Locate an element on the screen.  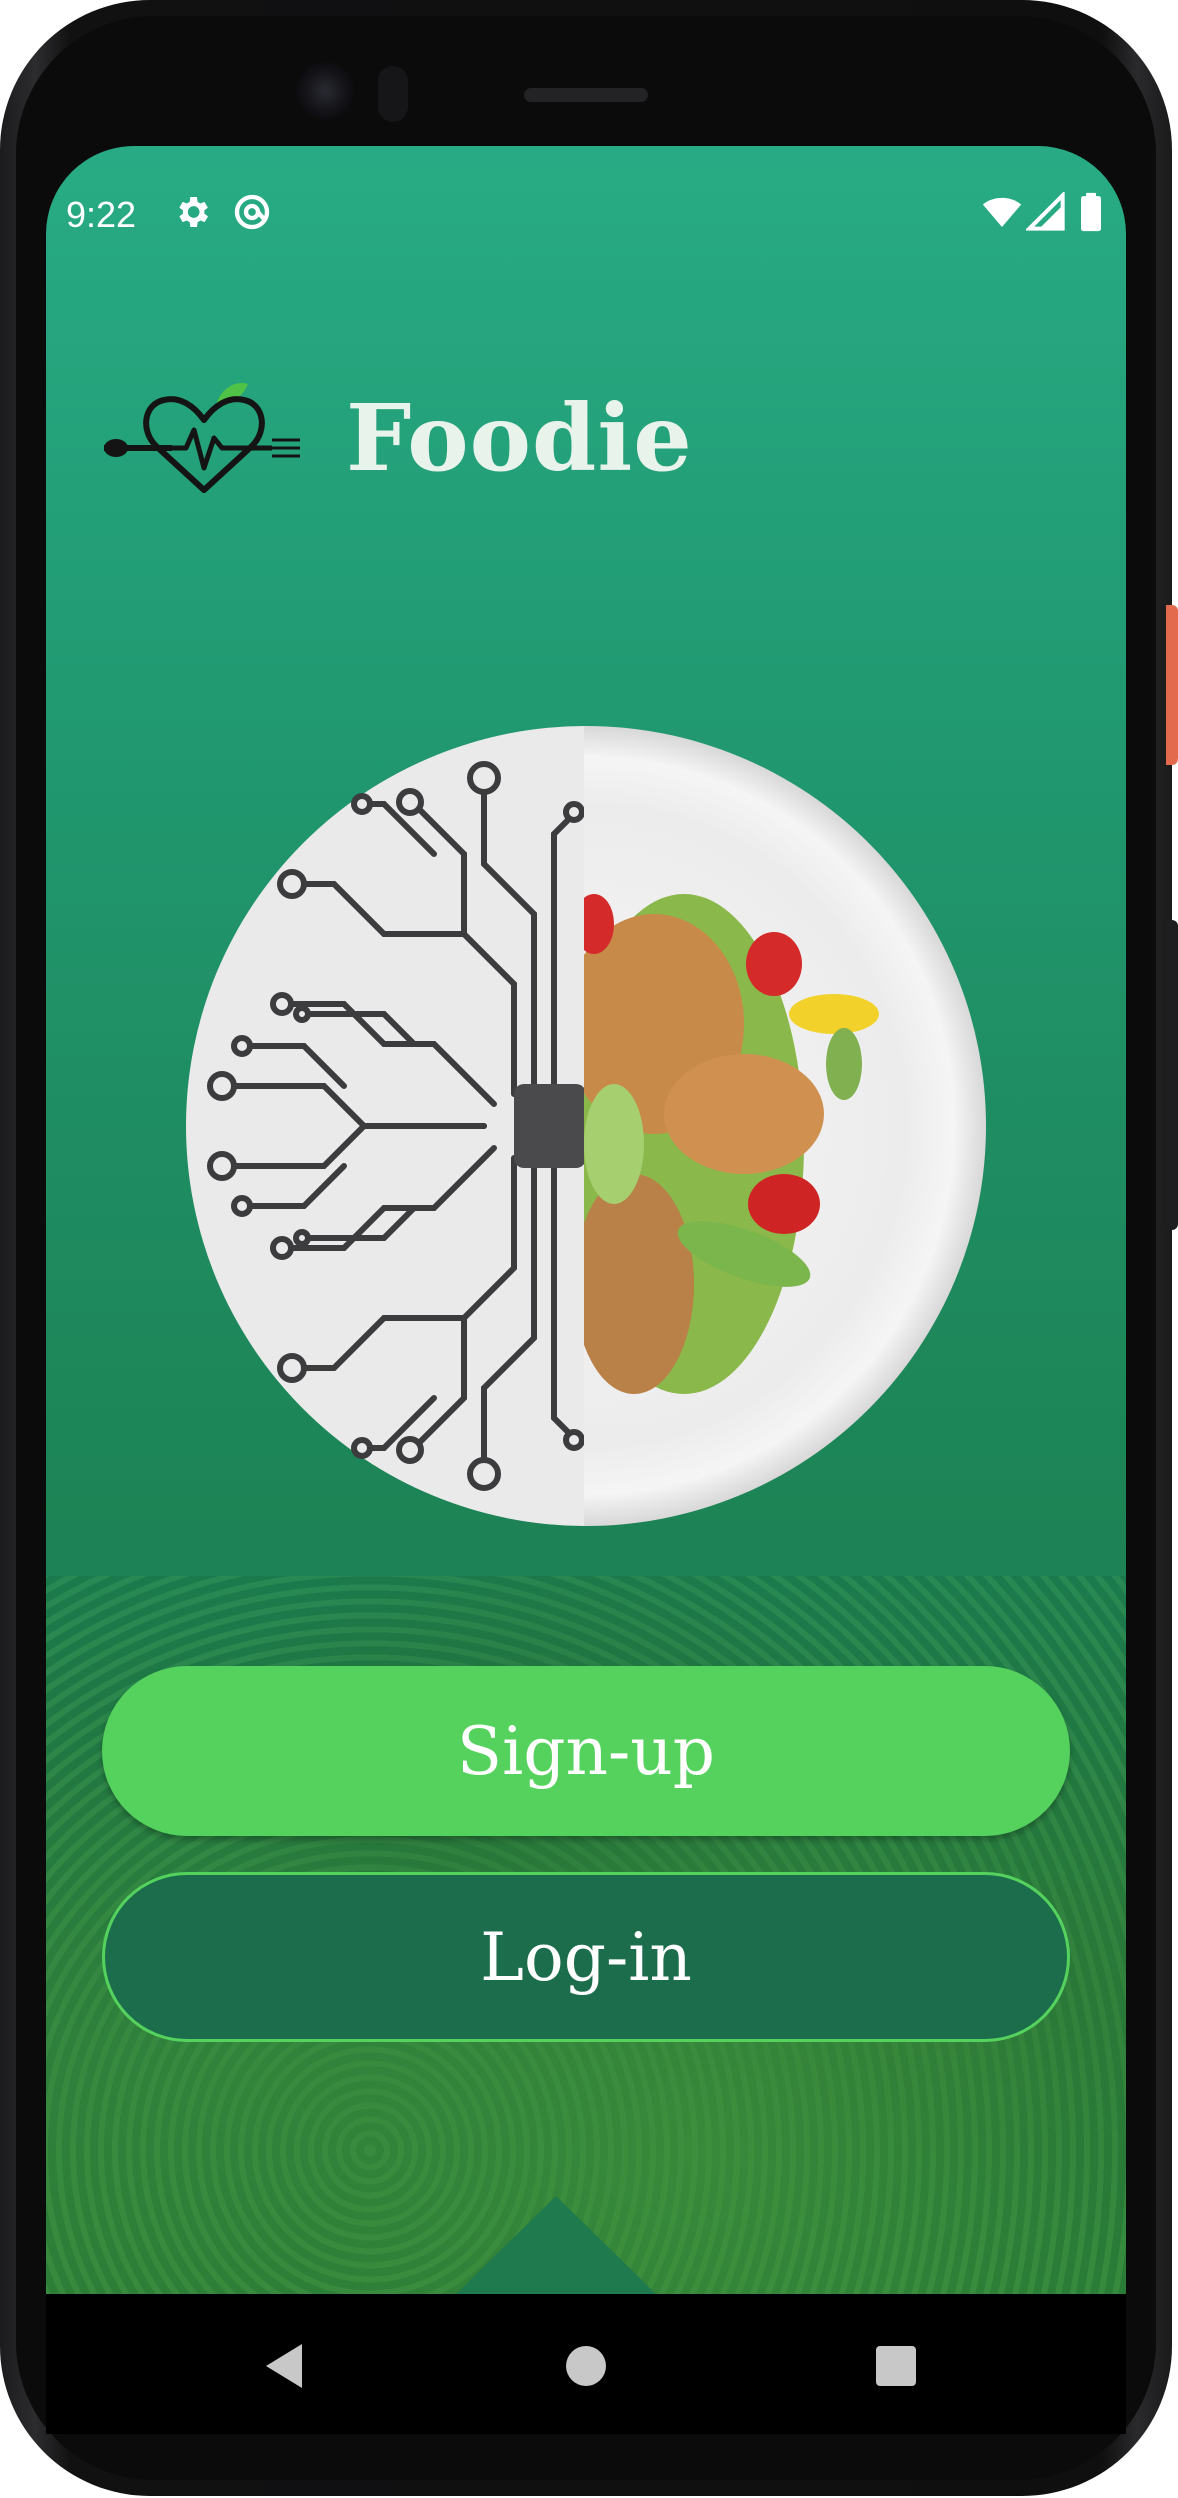
heart-pulse-cutlery-logo is located at coordinates (202, 437).